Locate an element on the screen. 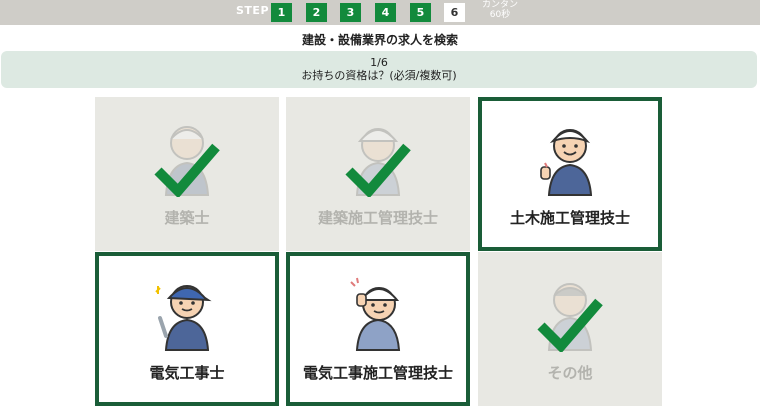 This screenshot has height=418, width=760. step-label: STEP is located at coordinates (253, 10).